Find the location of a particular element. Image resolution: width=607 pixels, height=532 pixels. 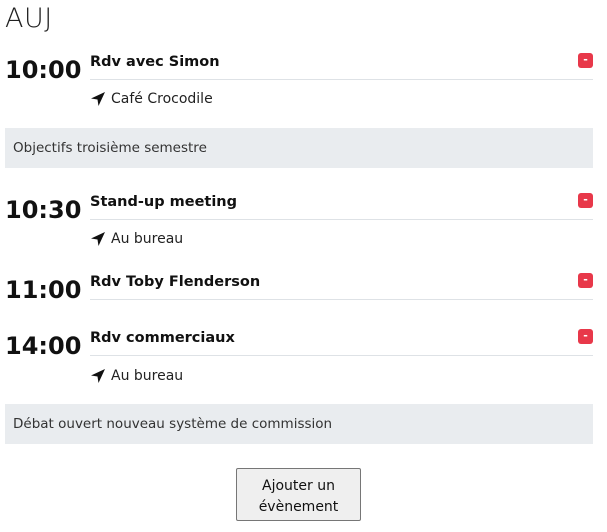

event-note: Objectifs troisième semestre is located at coordinates (299, 148).